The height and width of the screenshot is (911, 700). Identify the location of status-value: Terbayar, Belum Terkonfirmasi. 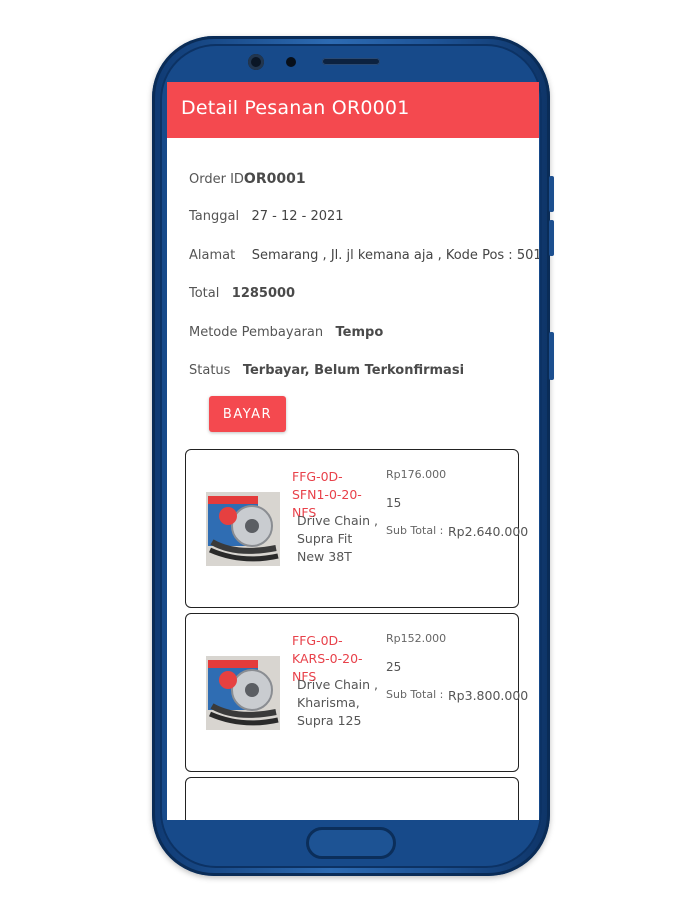
(353, 370).